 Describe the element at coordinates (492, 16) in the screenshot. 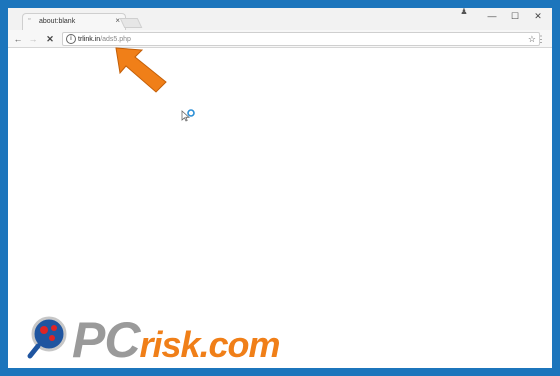

I see `minimize-button: —` at that location.